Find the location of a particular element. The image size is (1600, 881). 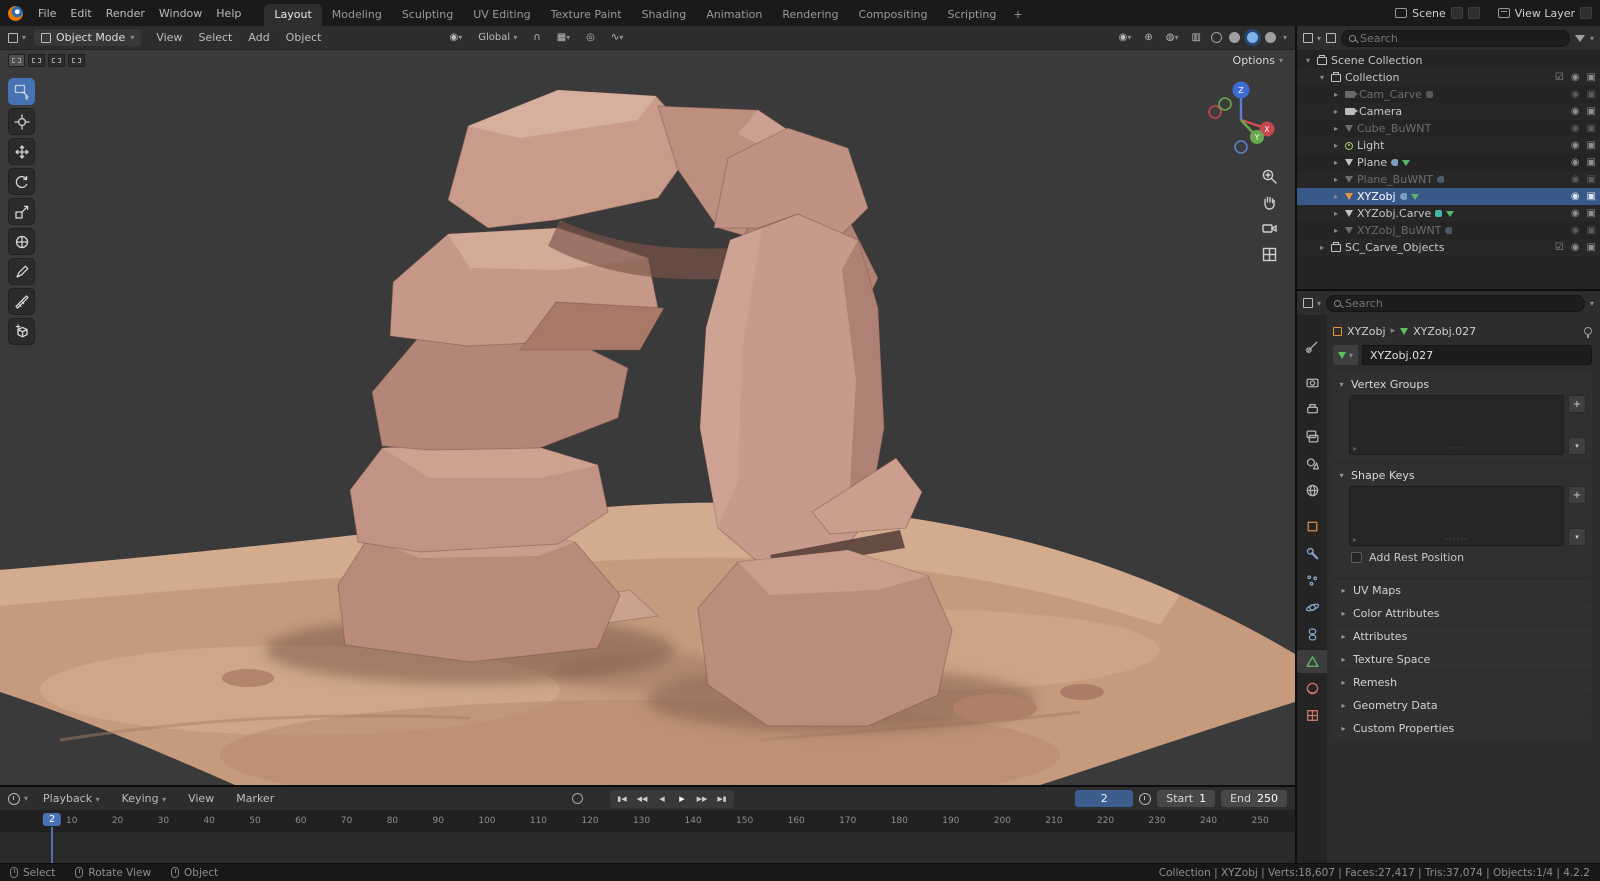

outliner-row-xyzobj-buwnt: ▸ XYZobj_BuWNT ◉ ▣ is located at coordinates (1448, 230).